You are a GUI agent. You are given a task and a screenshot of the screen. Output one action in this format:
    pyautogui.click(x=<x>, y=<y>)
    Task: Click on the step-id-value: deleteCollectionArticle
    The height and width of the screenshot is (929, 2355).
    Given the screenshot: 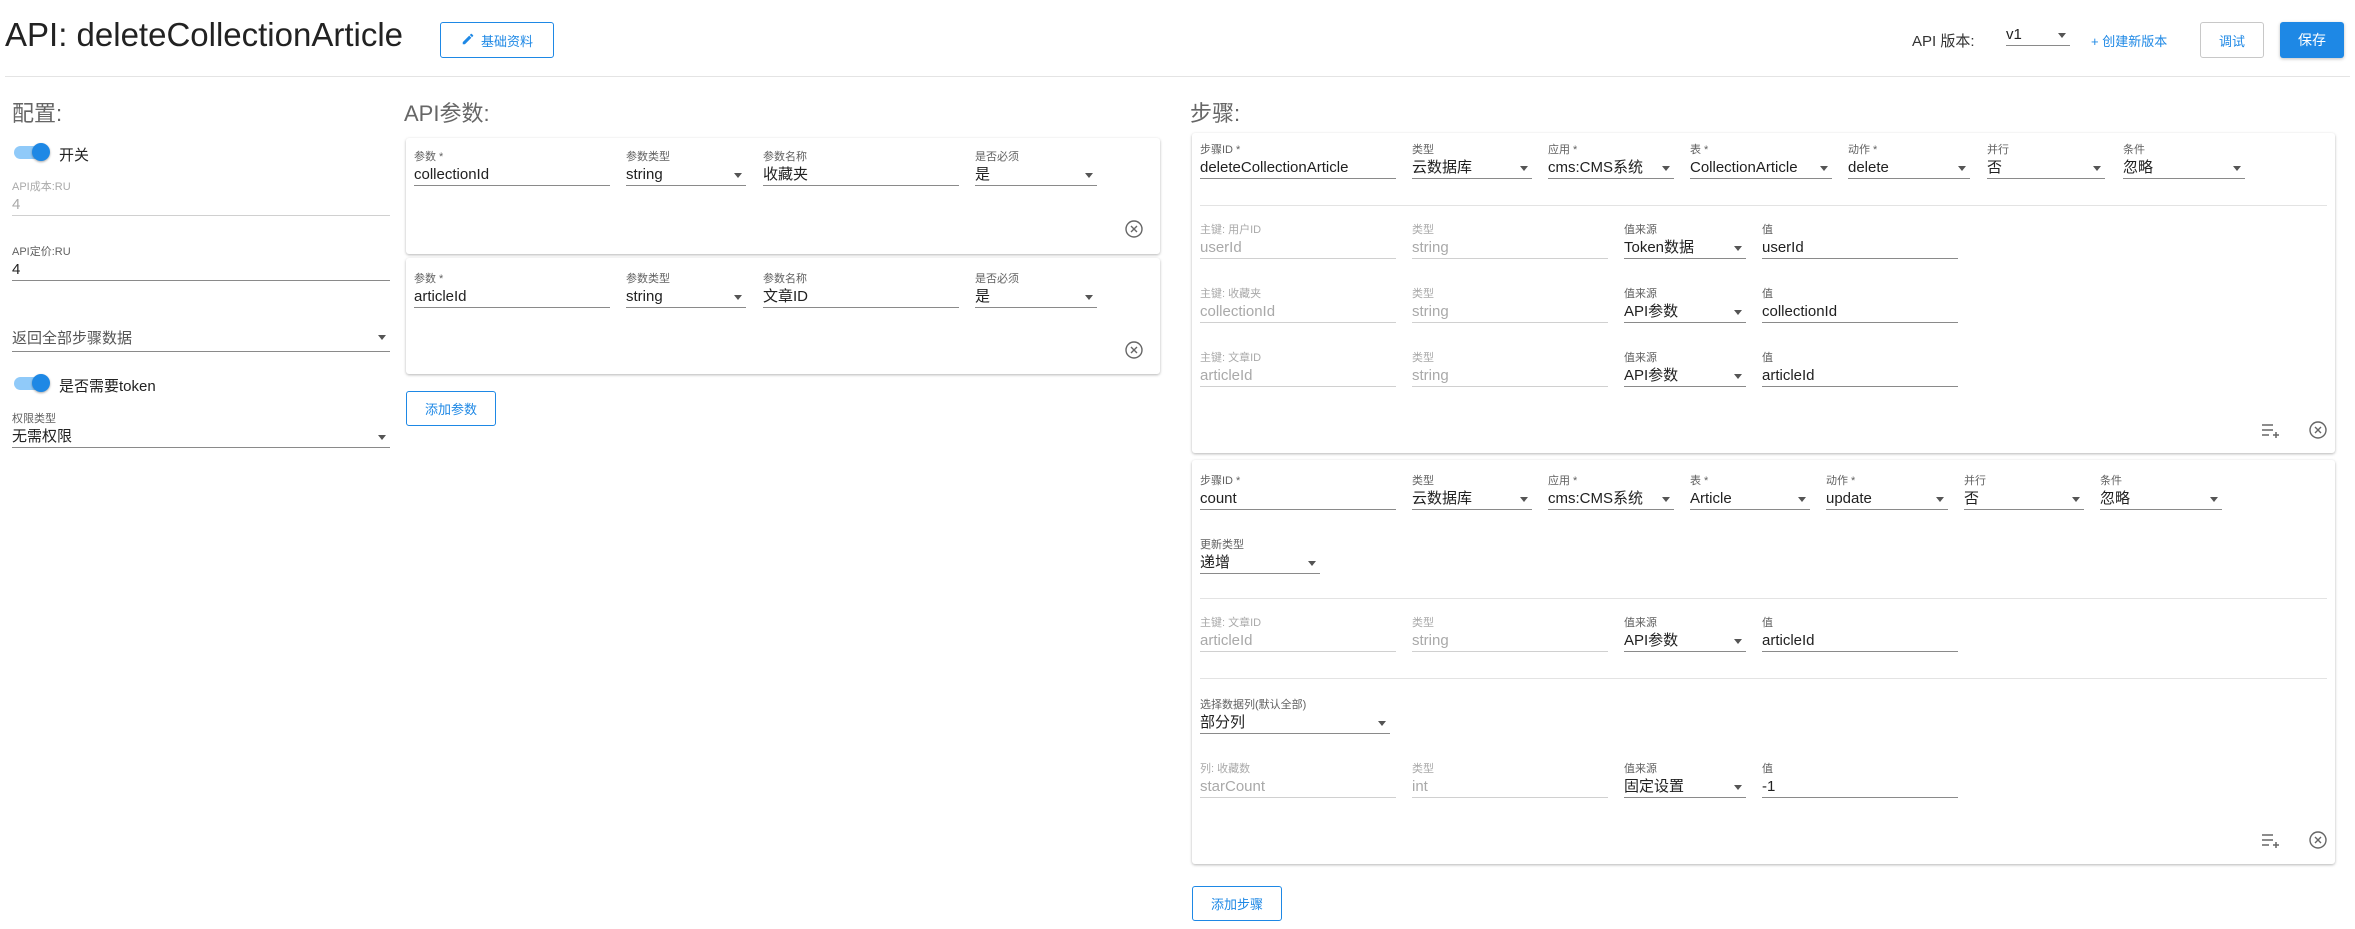 What is the action you would take?
    pyautogui.click(x=1298, y=168)
    